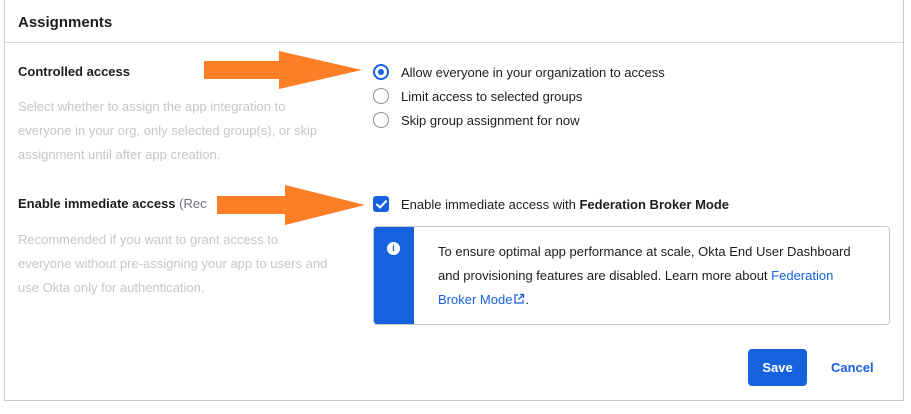  I want to click on section-divider, so click(454, 42).